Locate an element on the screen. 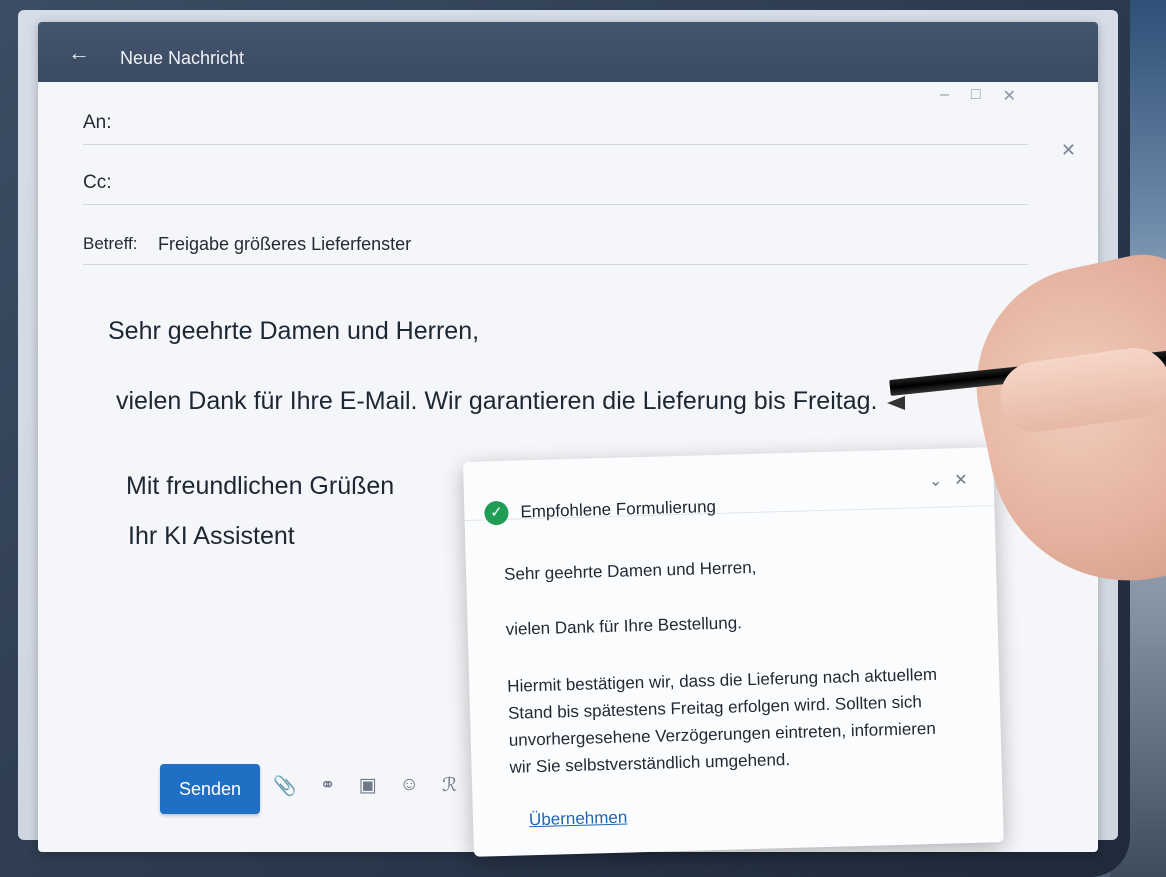 The height and width of the screenshot is (877, 1166). cc-field: Cc: is located at coordinates (555, 178).